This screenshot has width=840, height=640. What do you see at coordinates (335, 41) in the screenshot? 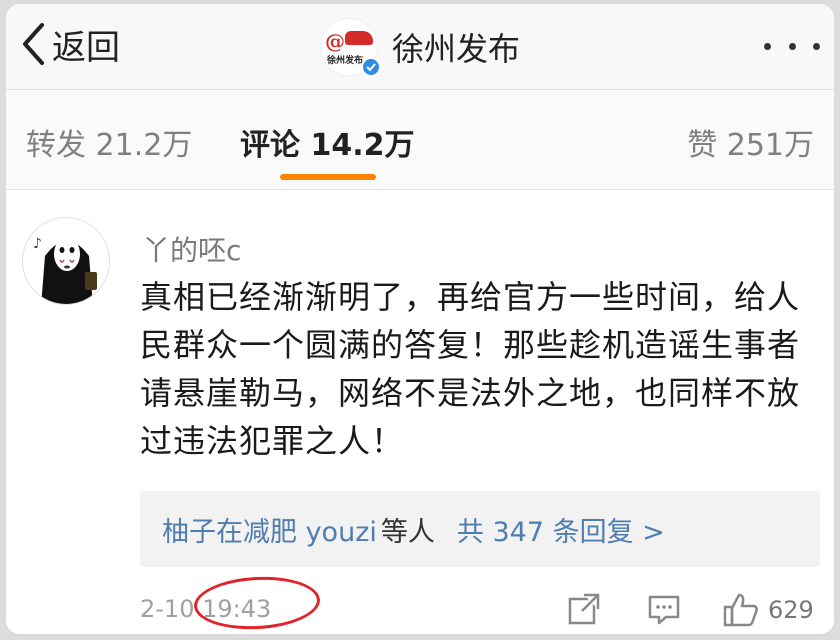
I see `logo-at-symbol: @` at bounding box center [335, 41].